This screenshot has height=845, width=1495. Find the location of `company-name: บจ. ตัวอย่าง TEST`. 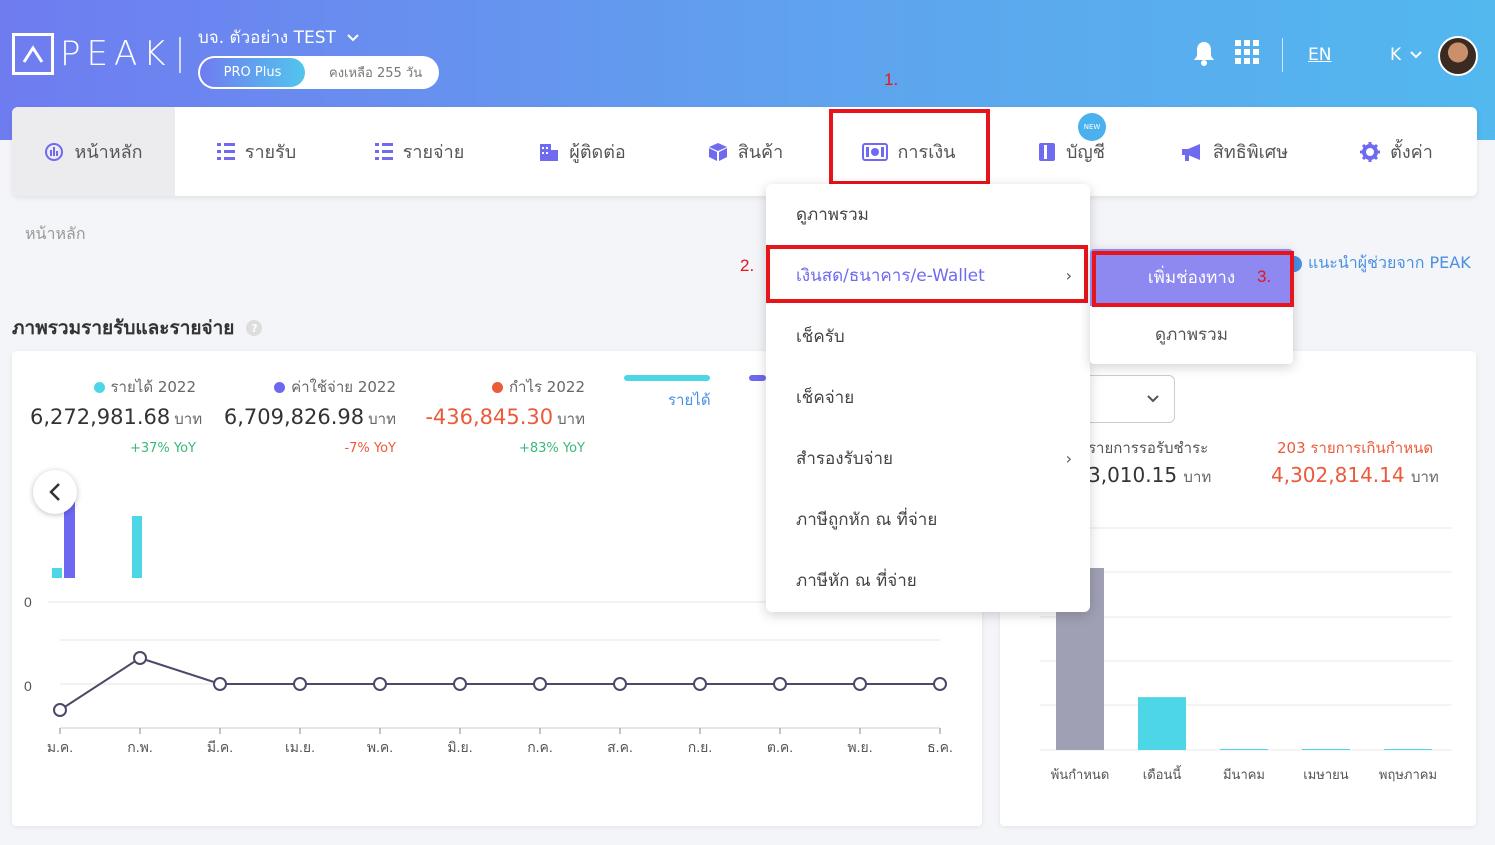

company-name: บจ. ตัวอย่าง TEST is located at coordinates (267, 38).